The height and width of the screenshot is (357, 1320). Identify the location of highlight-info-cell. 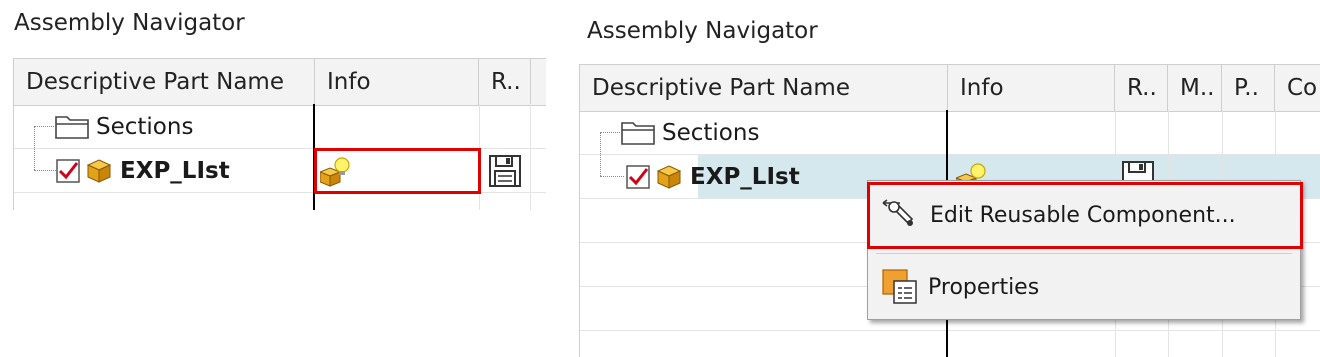
(397, 171).